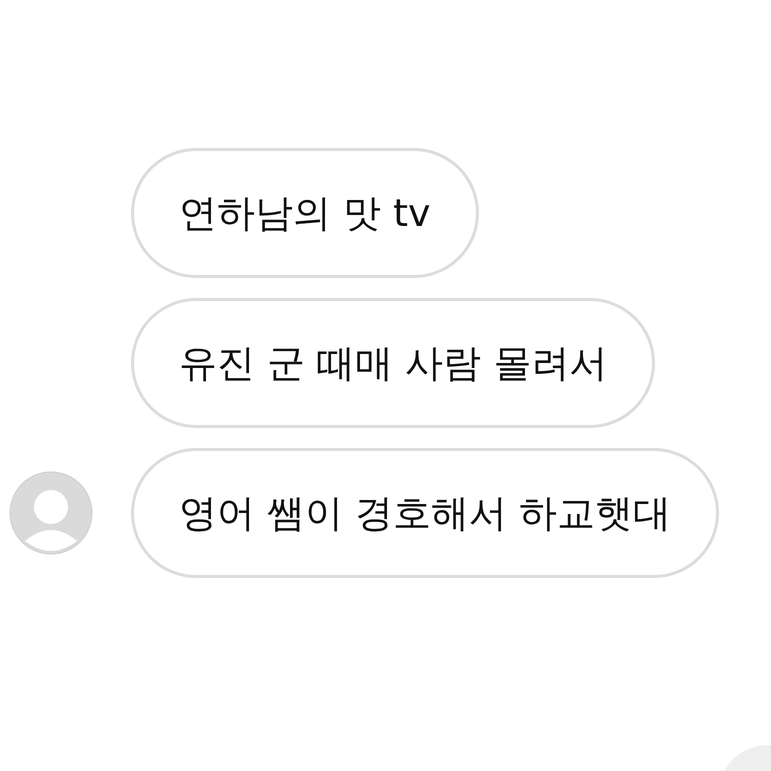  What do you see at coordinates (425, 513) in the screenshot?
I see `message-bubble: 영어 쌤이 경호해서 하교햇대` at bounding box center [425, 513].